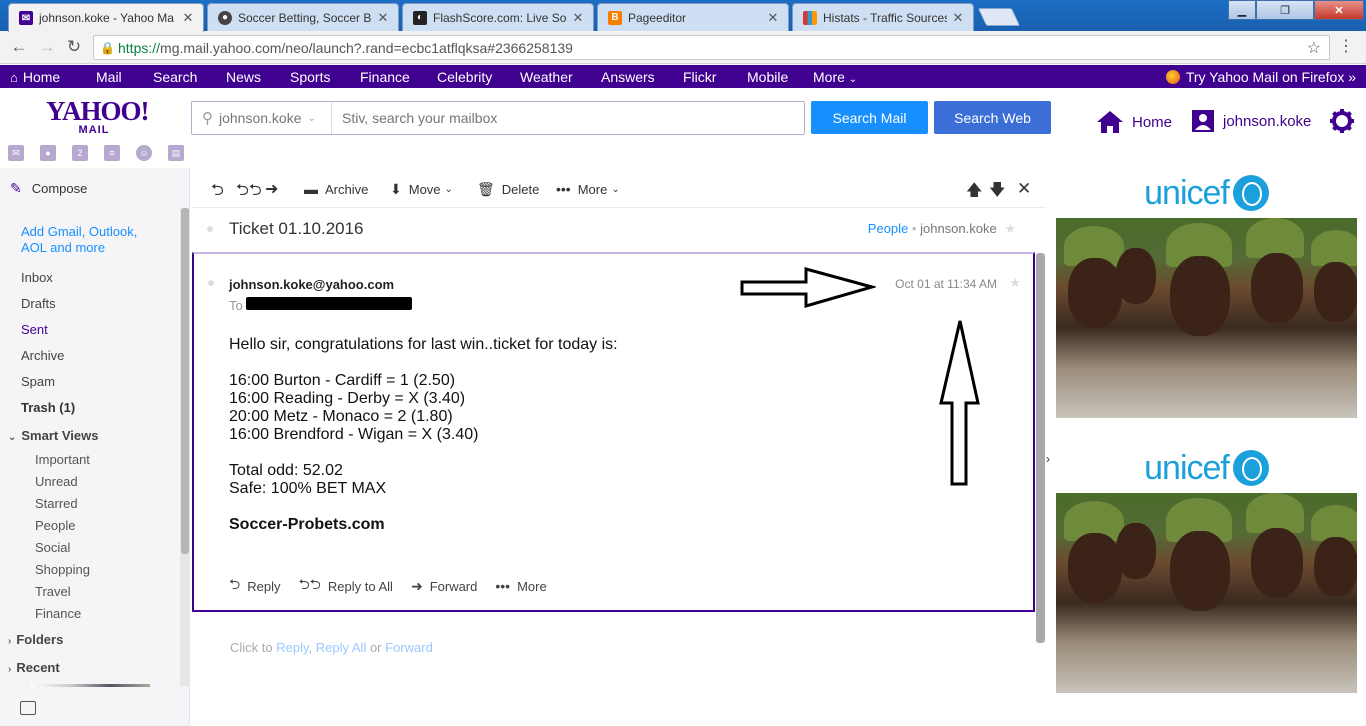  Describe the element at coordinates (341, 647) in the screenshot. I see `quick-reply-all-link: Reply All` at that location.